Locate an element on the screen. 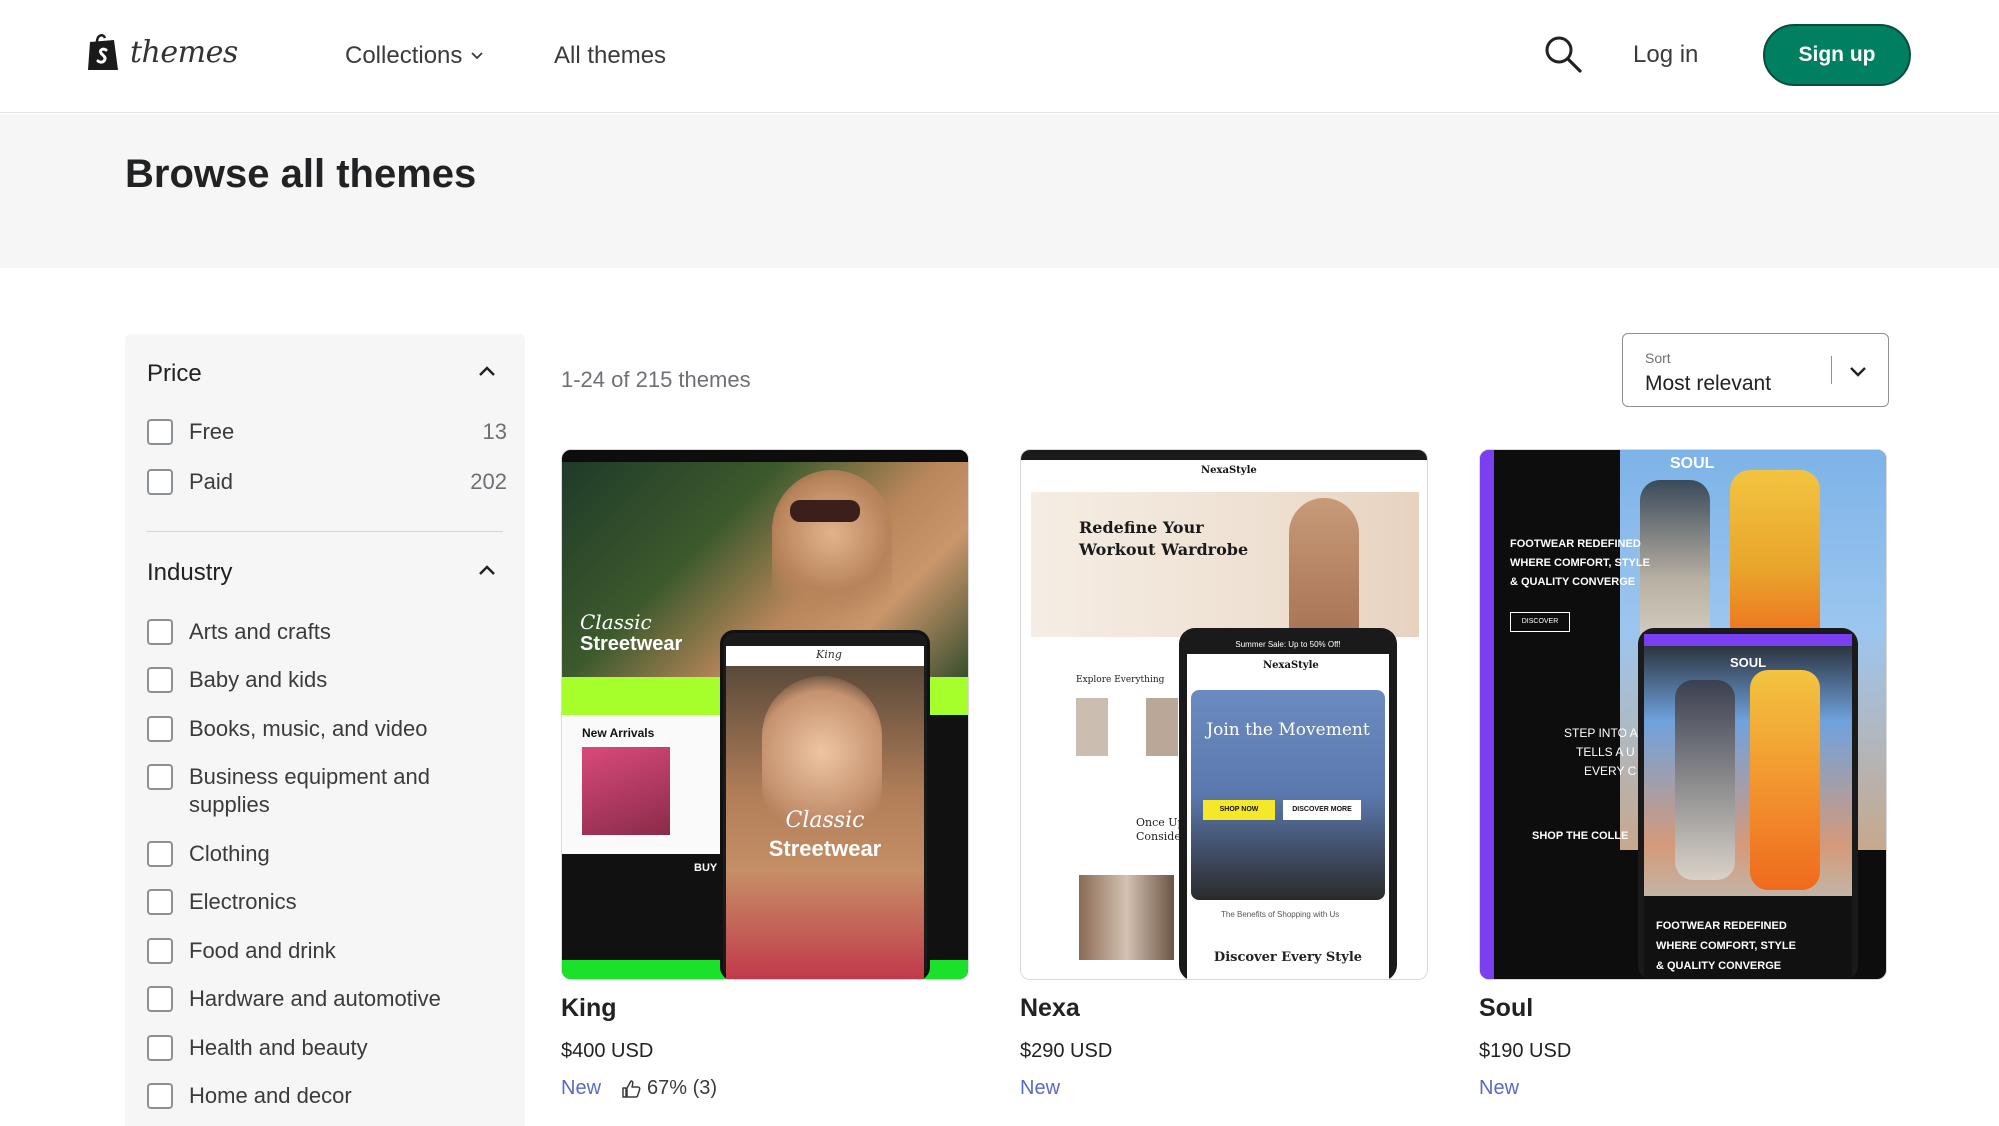 Image resolution: width=1999 pixels, height=1126 pixels. filter-industry-title: Industry is located at coordinates (189, 573).